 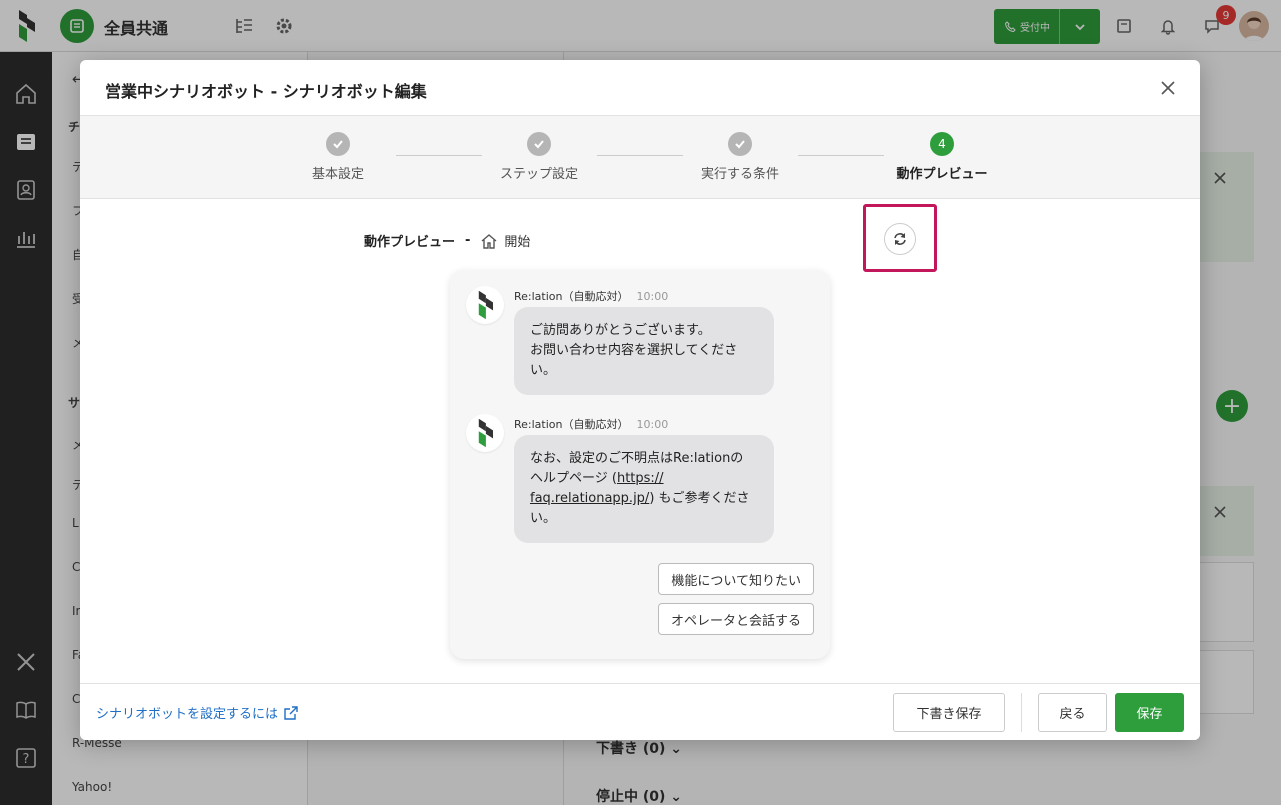 What do you see at coordinates (538, 174) in the screenshot?
I see `step-label: ステップ設定` at bounding box center [538, 174].